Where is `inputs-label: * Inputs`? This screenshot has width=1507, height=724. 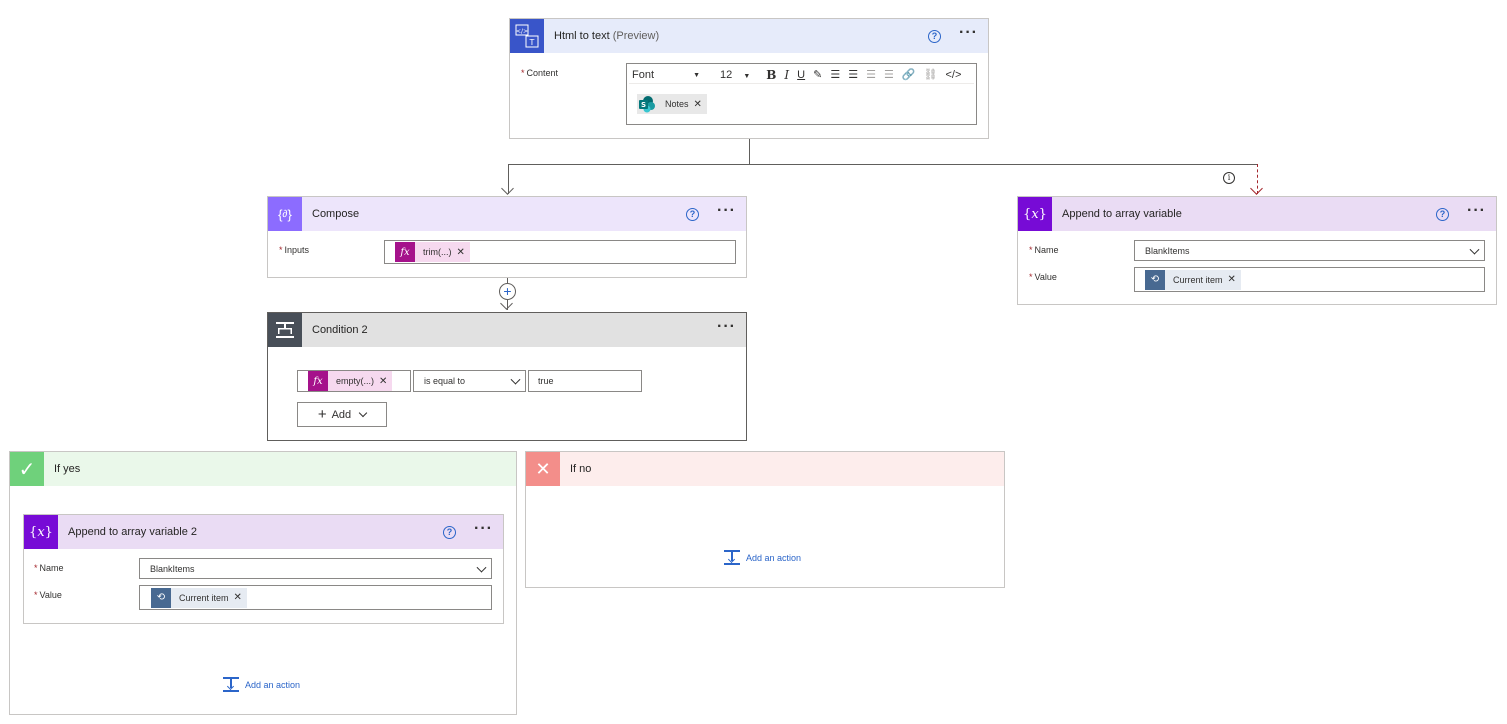
inputs-label: * Inputs is located at coordinates (294, 250).